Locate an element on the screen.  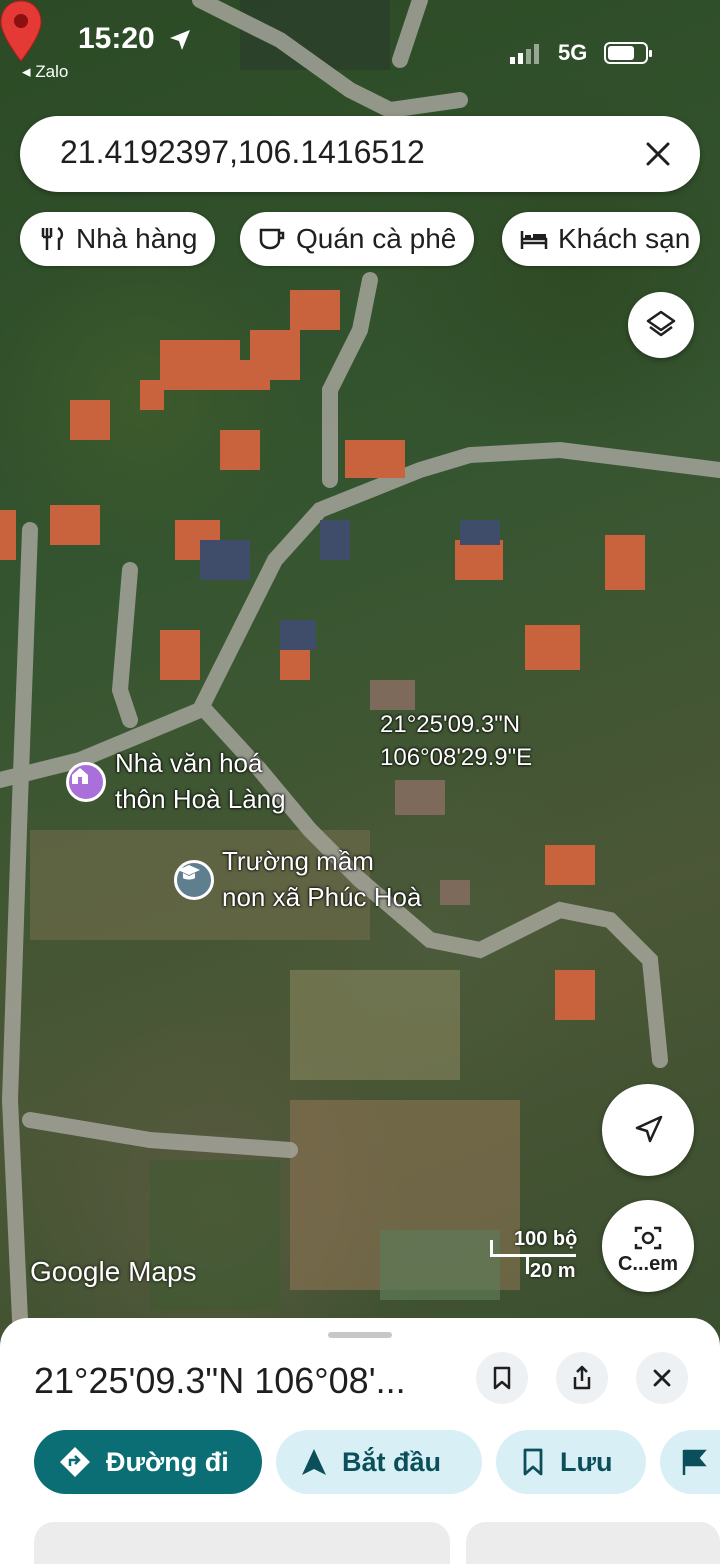
label-button is located at coordinates (690, 1462).